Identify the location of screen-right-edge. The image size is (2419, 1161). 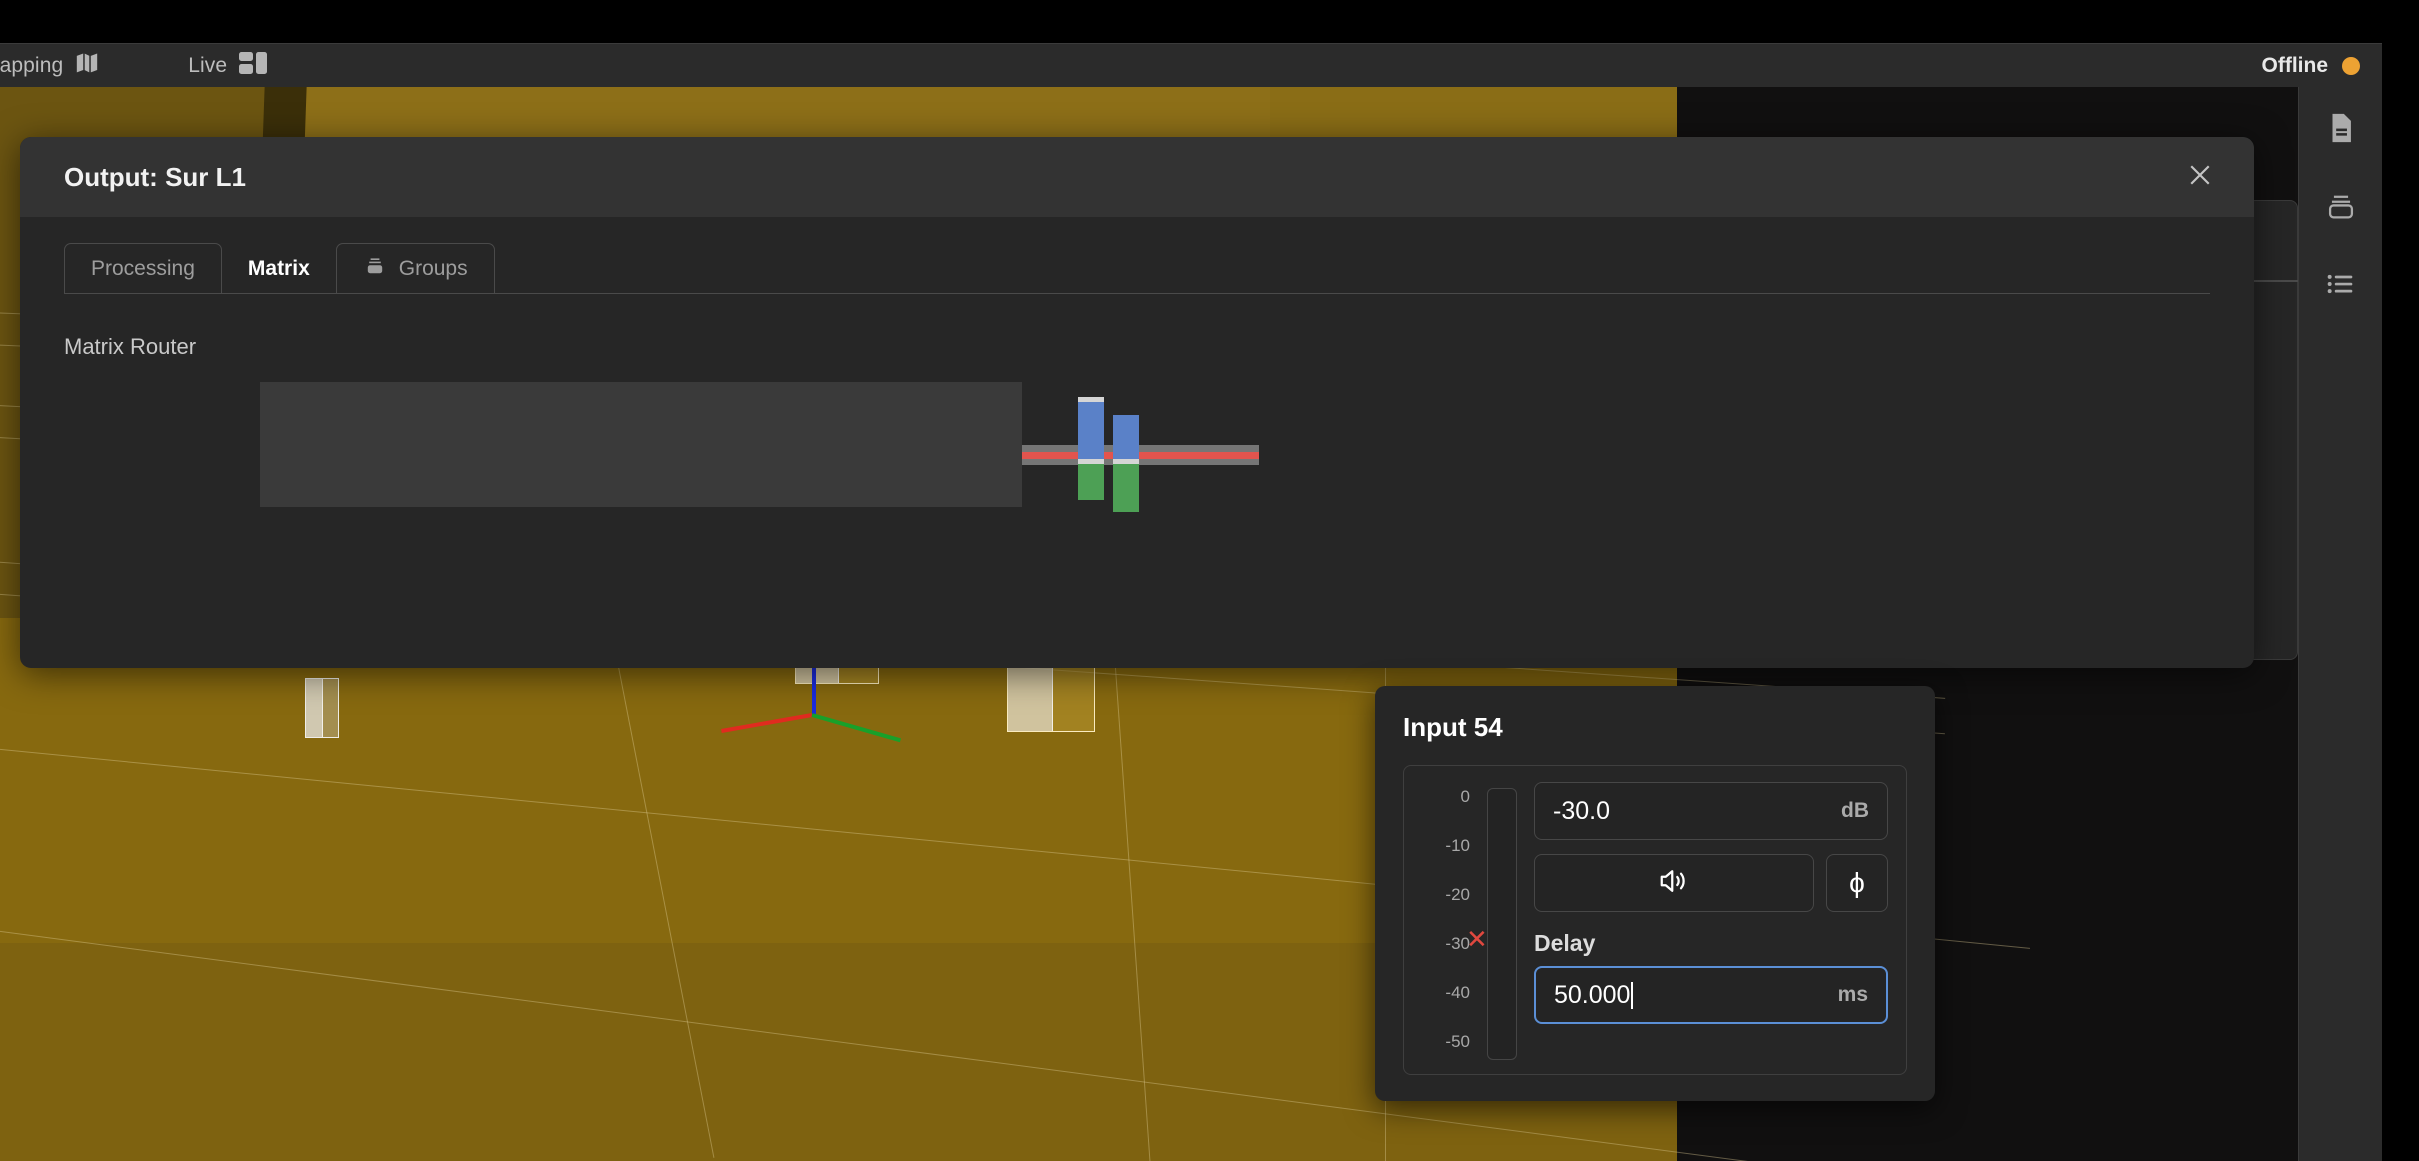
(2400, 580).